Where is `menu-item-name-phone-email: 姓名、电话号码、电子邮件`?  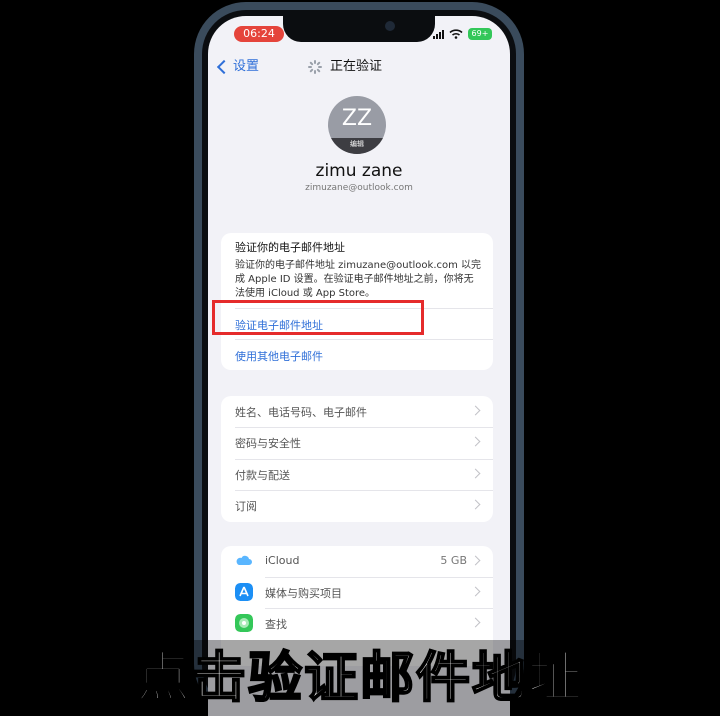 menu-item-name-phone-email: 姓名、电话号码、电子邮件 is located at coordinates (357, 411).